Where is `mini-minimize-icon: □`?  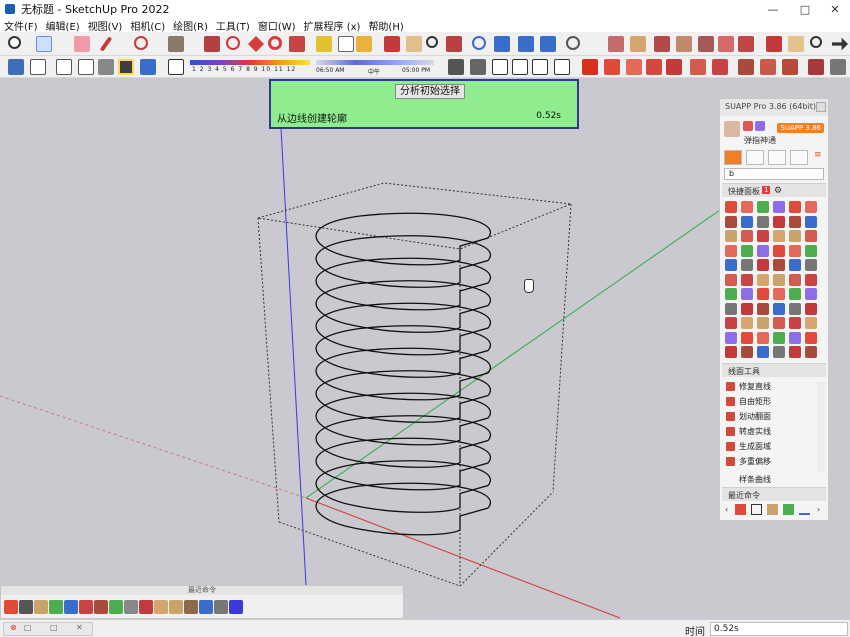
mini-minimize-icon: □ is located at coordinates (28, 627).